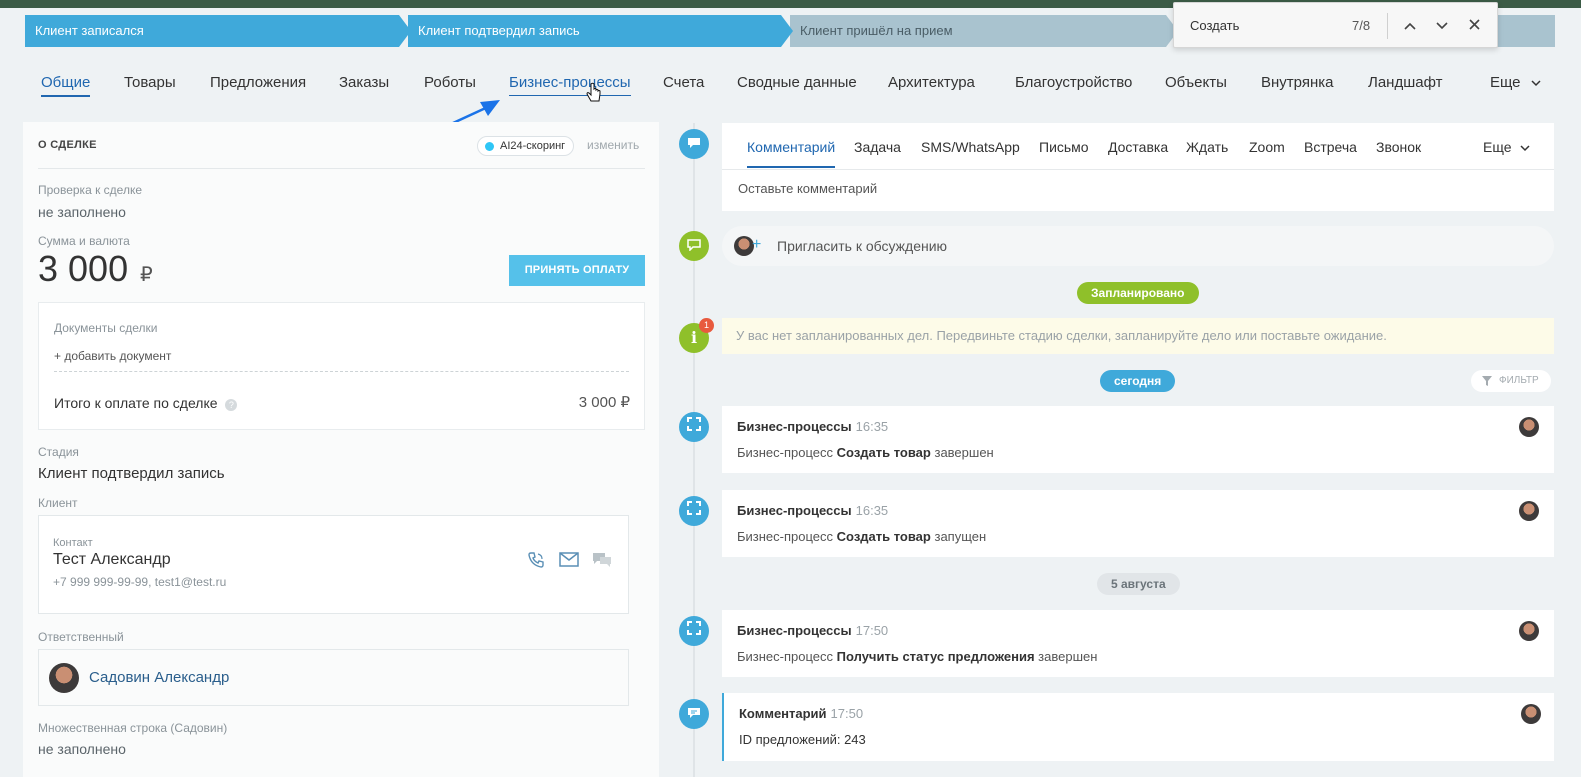  Describe the element at coordinates (218, 31) in the screenshot. I see `stage-client-booked: Клиент записался` at that location.